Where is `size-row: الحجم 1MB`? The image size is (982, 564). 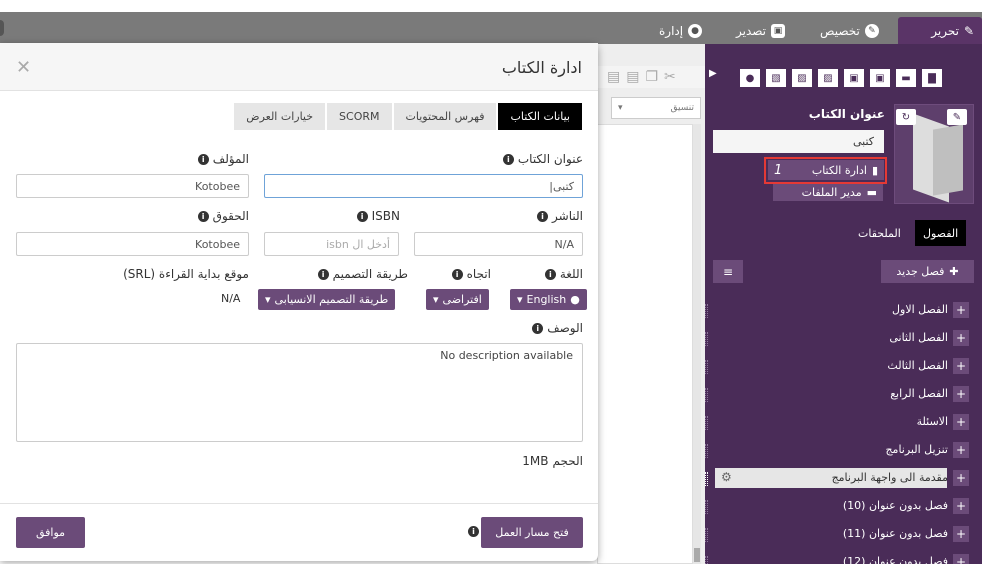 size-row: الحجم 1MB is located at coordinates (552, 461).